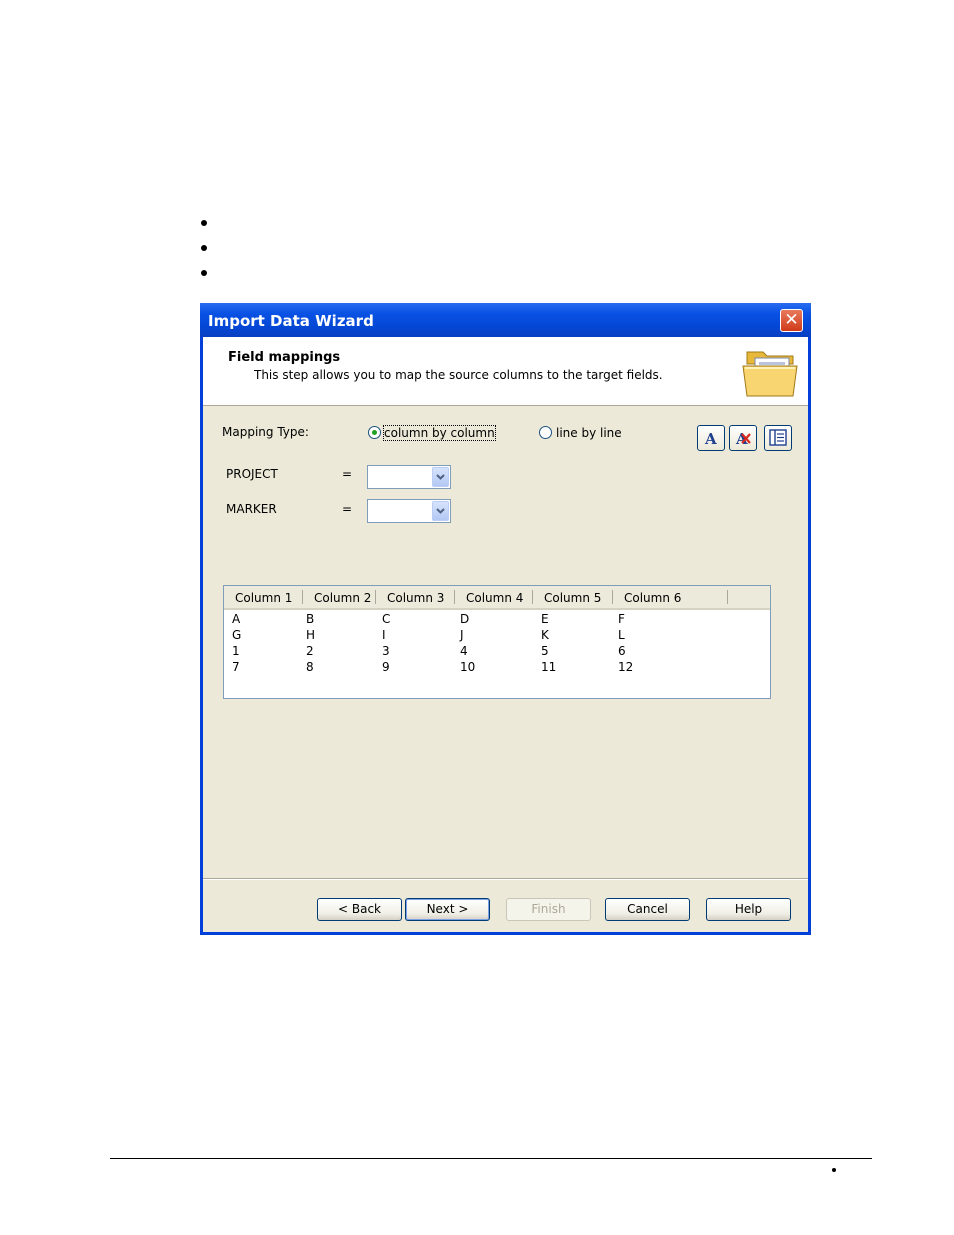 This screenshot has width=954, height=1235. I want to click on column-header: Column 4, so click(494, 598).